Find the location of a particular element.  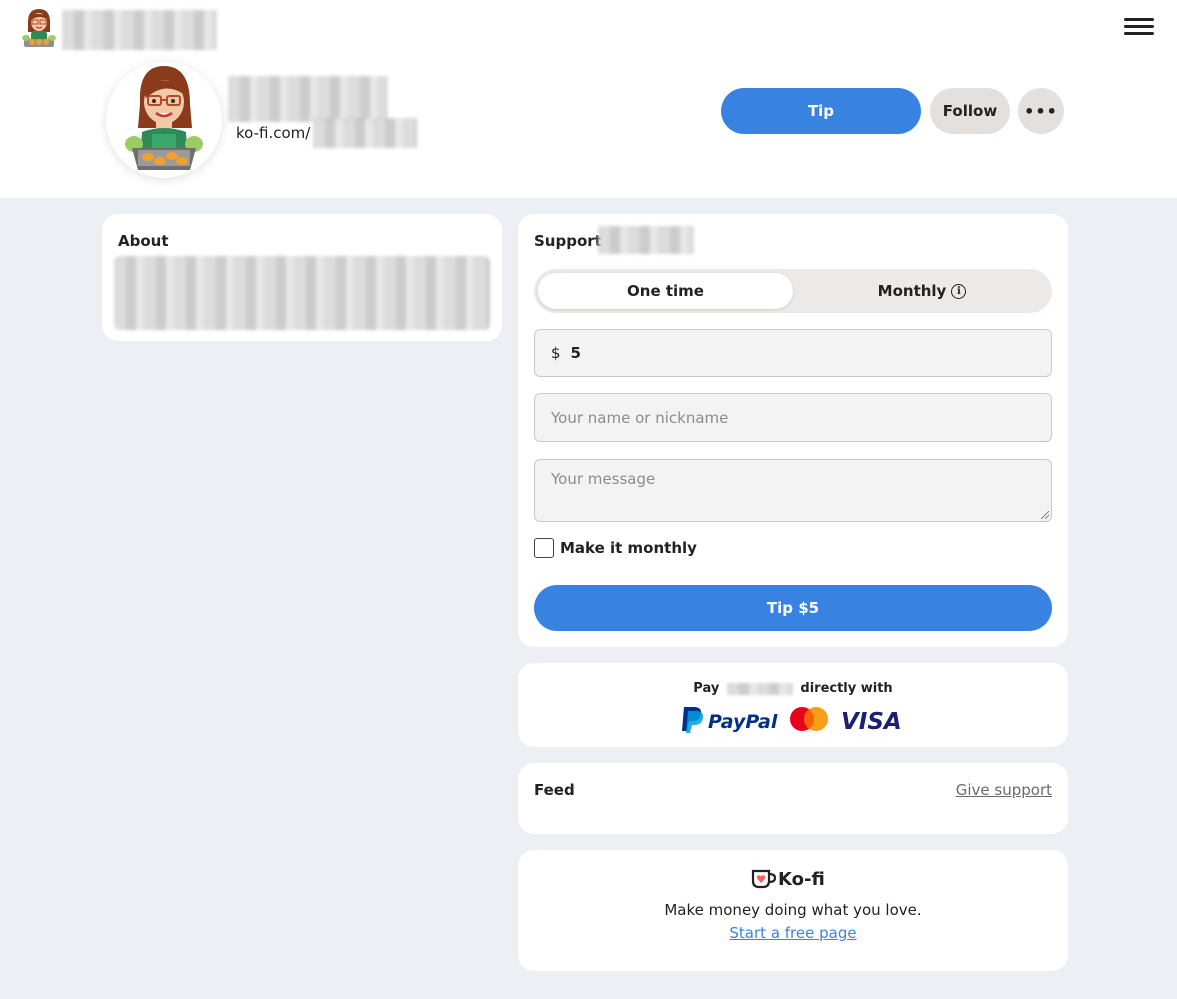

hamburger-menu-icon is located at coordinates (1139, 28).